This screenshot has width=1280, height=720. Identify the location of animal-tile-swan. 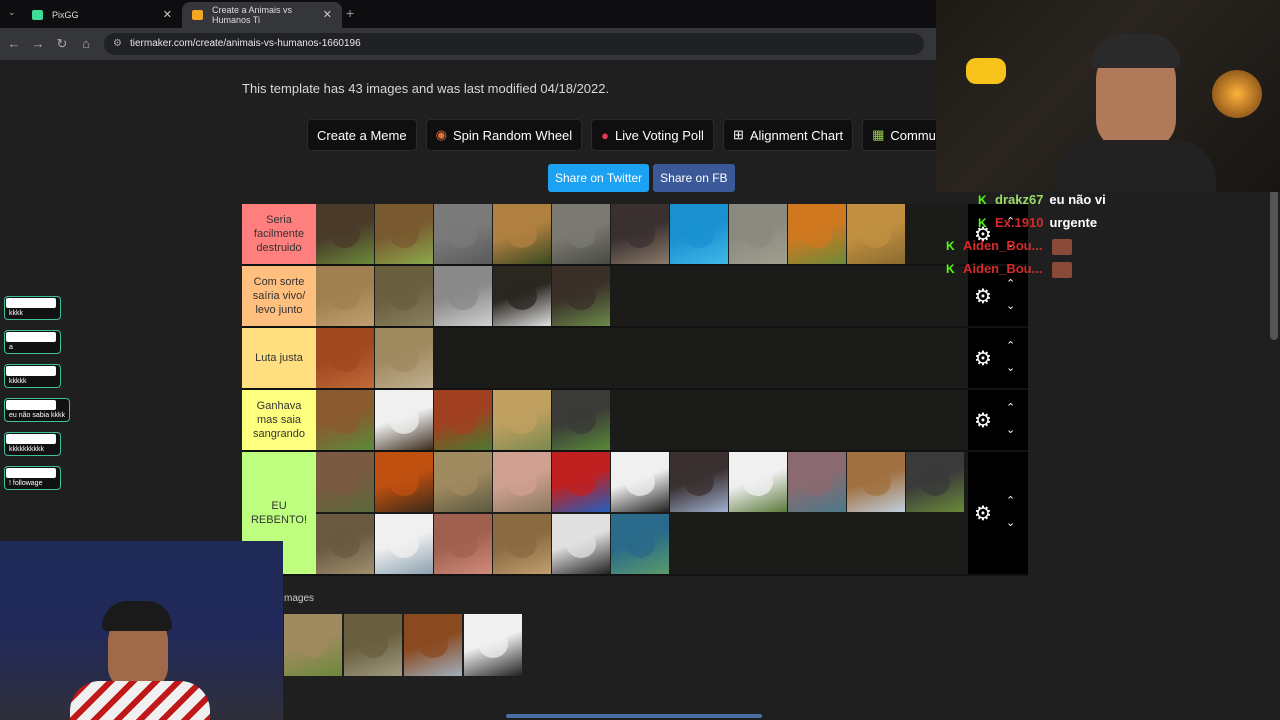
(404, 544).